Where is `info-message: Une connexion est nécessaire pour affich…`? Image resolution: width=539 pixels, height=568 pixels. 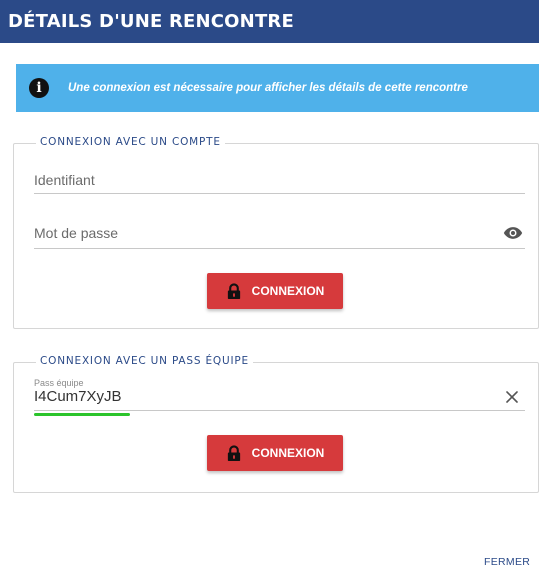
info-message: Une connexion est nécessaire pour affich… is located at coordinates (268, 88).